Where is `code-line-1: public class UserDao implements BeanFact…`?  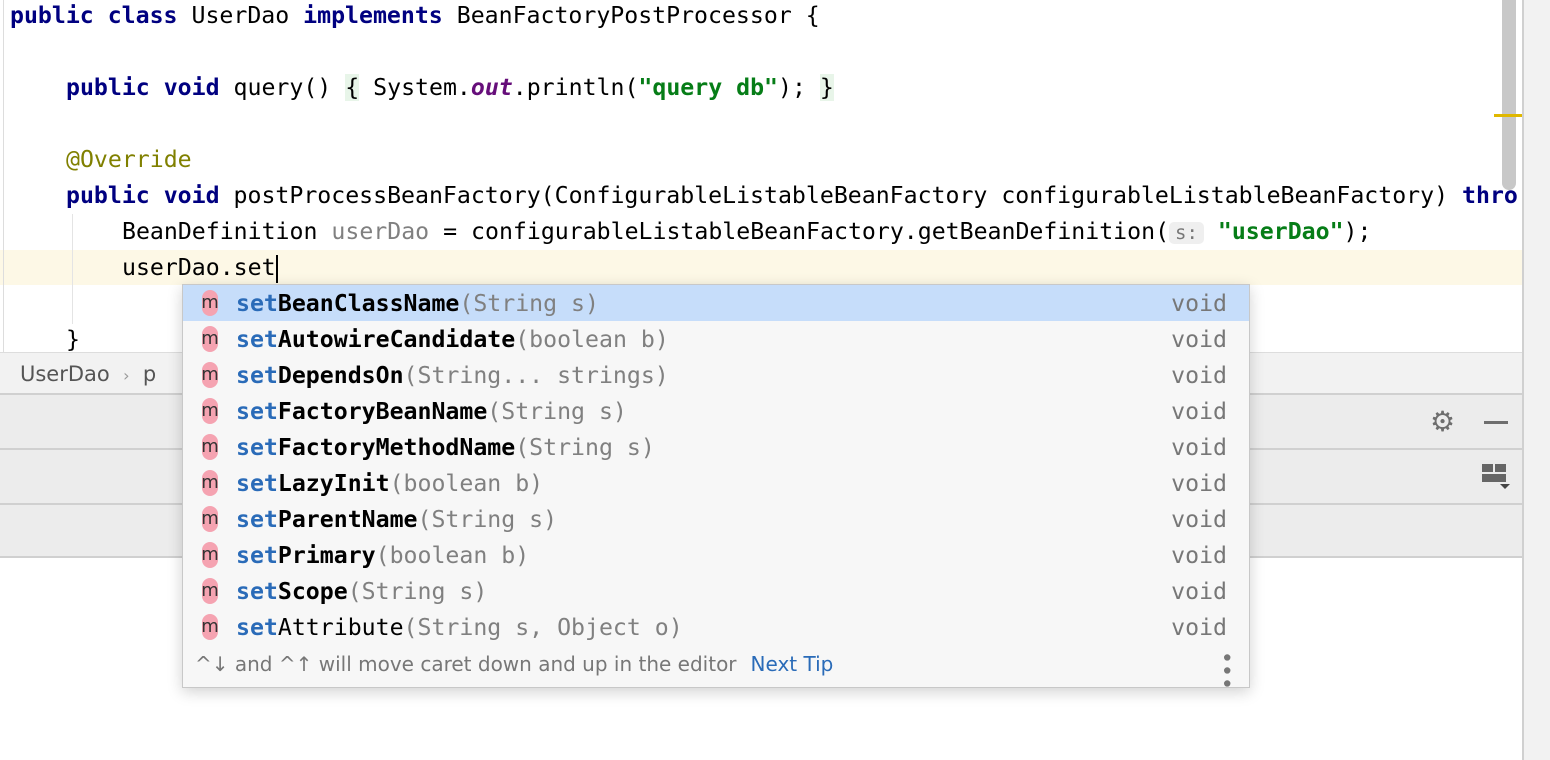 code-line-1: public class UserDao implements BeanFact… is located at coordinates (415, 17).